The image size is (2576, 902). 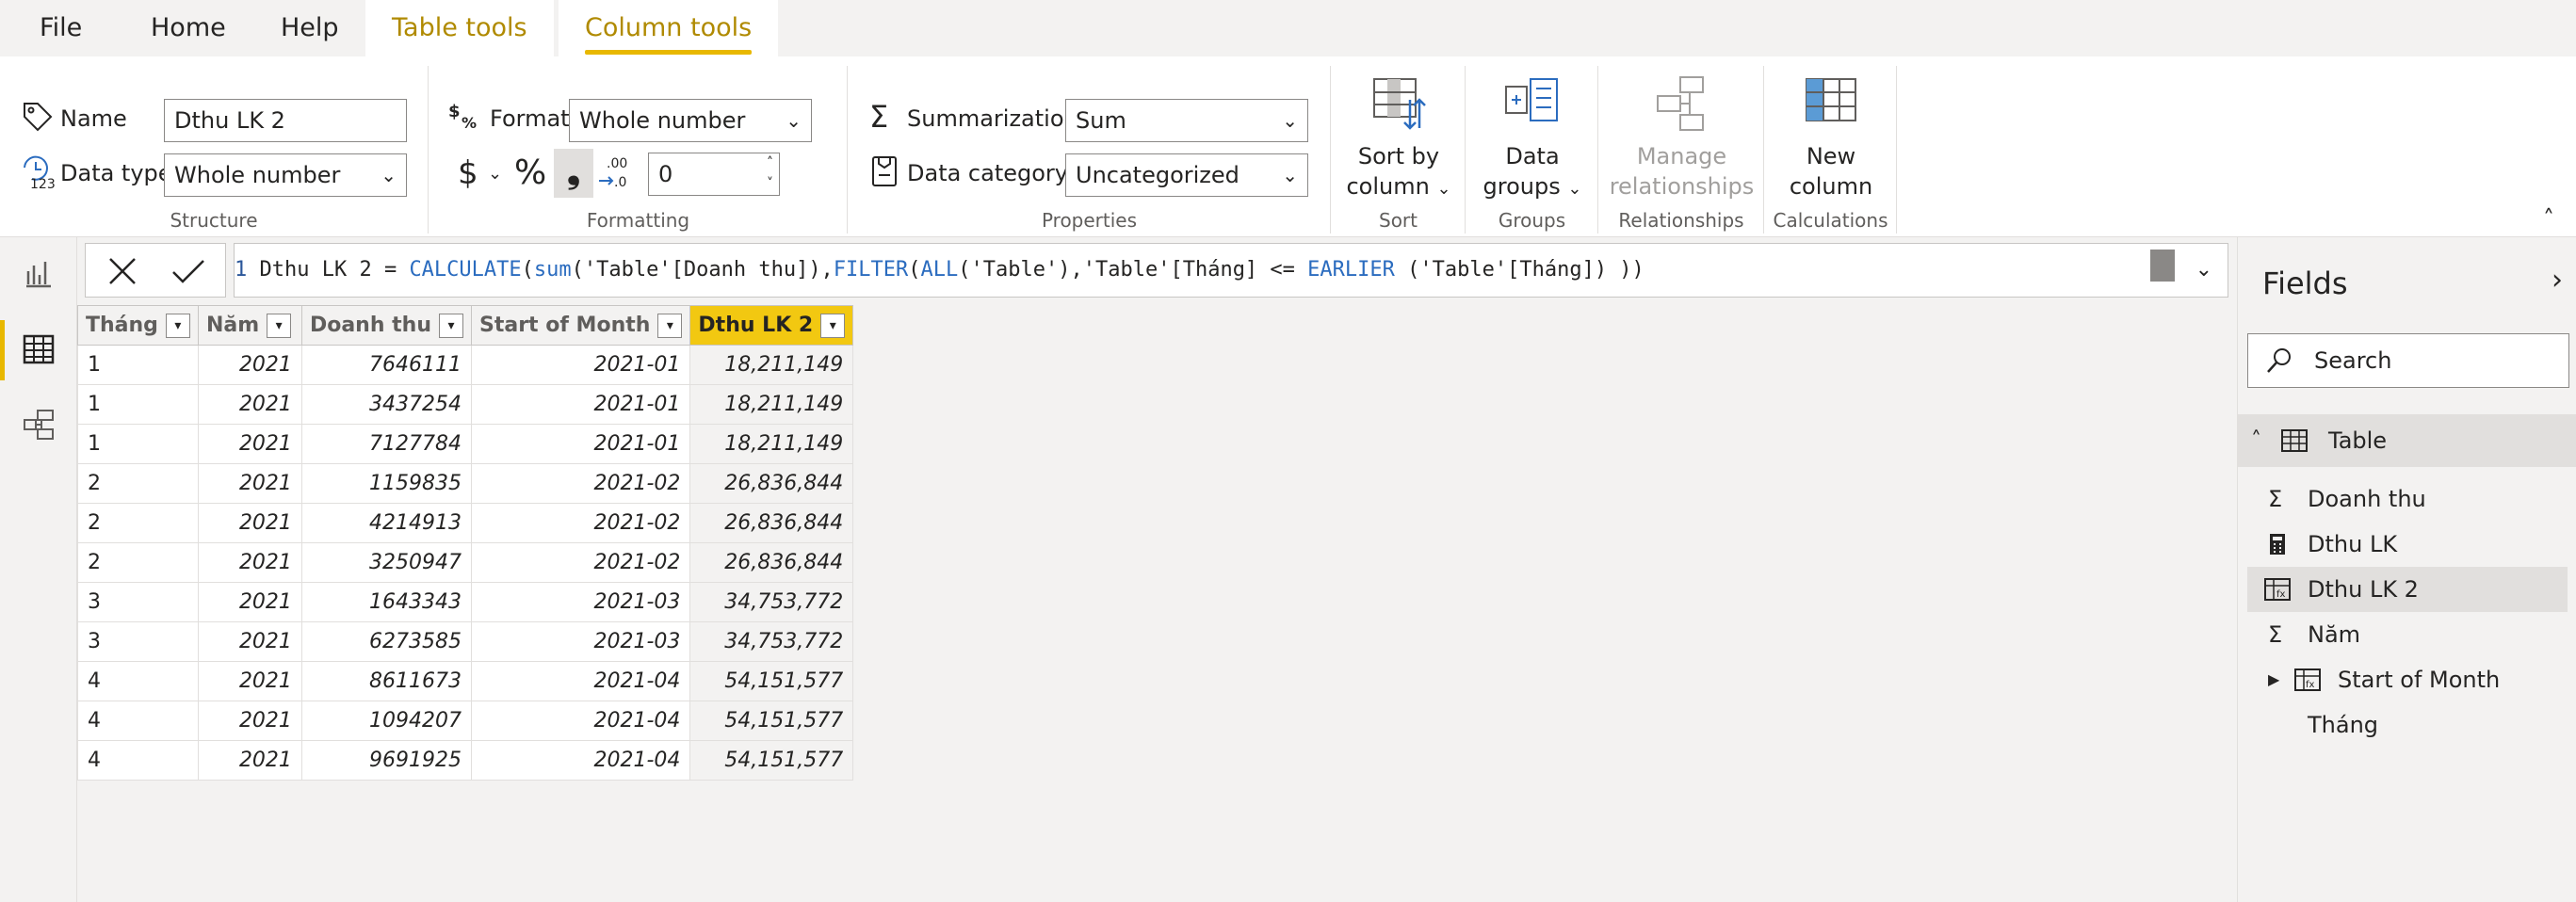 What do you see at coordinates (580, 325) in the screenshot?
I see `column-header-start-of-month: Start of Month ▾` at bounding box center [580, 325].